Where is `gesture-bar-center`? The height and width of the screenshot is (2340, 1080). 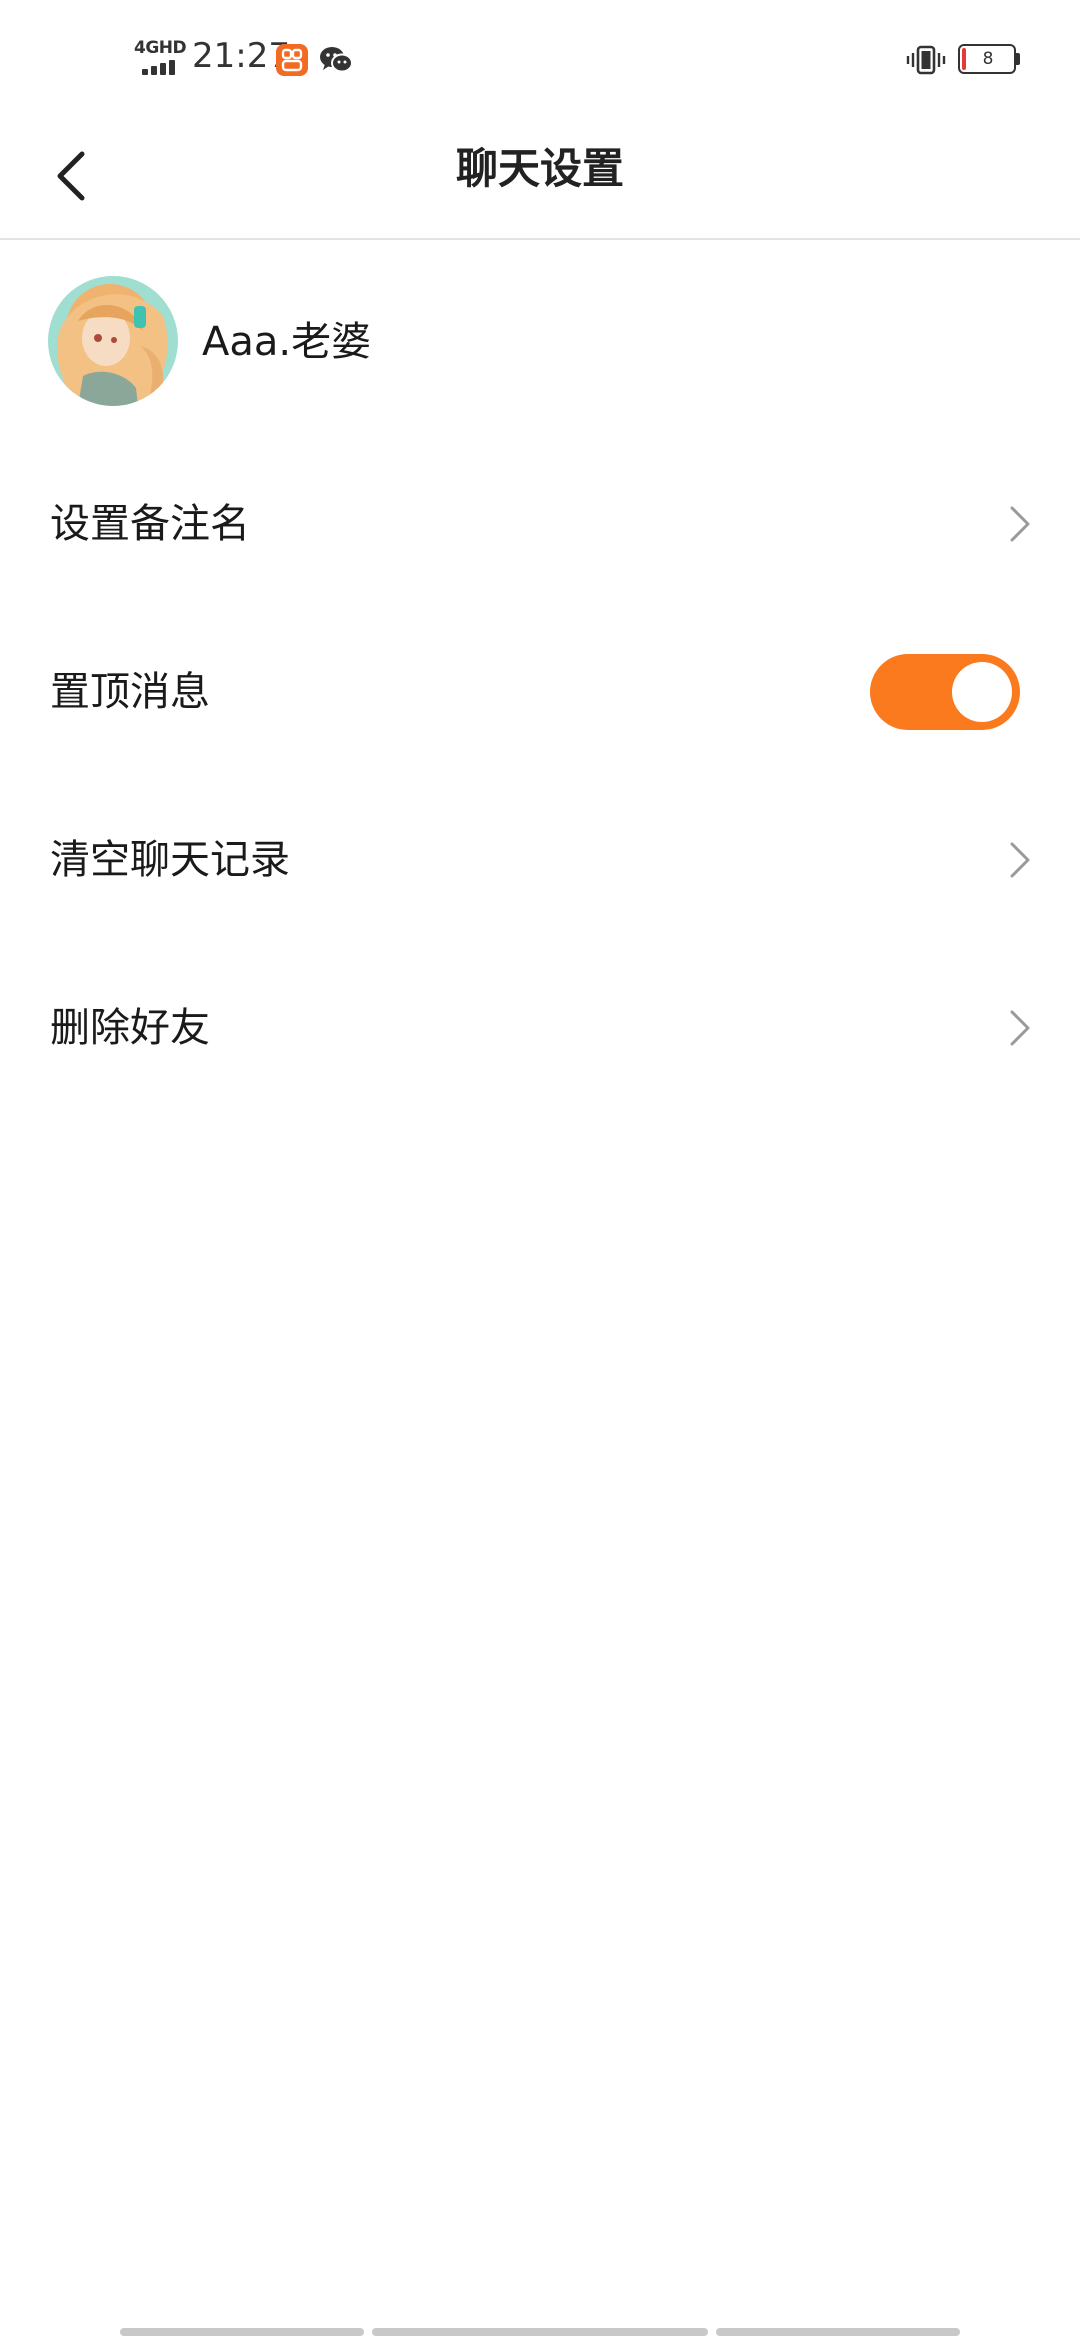
gesture-bar-center is located at coordinates (540, 2332).